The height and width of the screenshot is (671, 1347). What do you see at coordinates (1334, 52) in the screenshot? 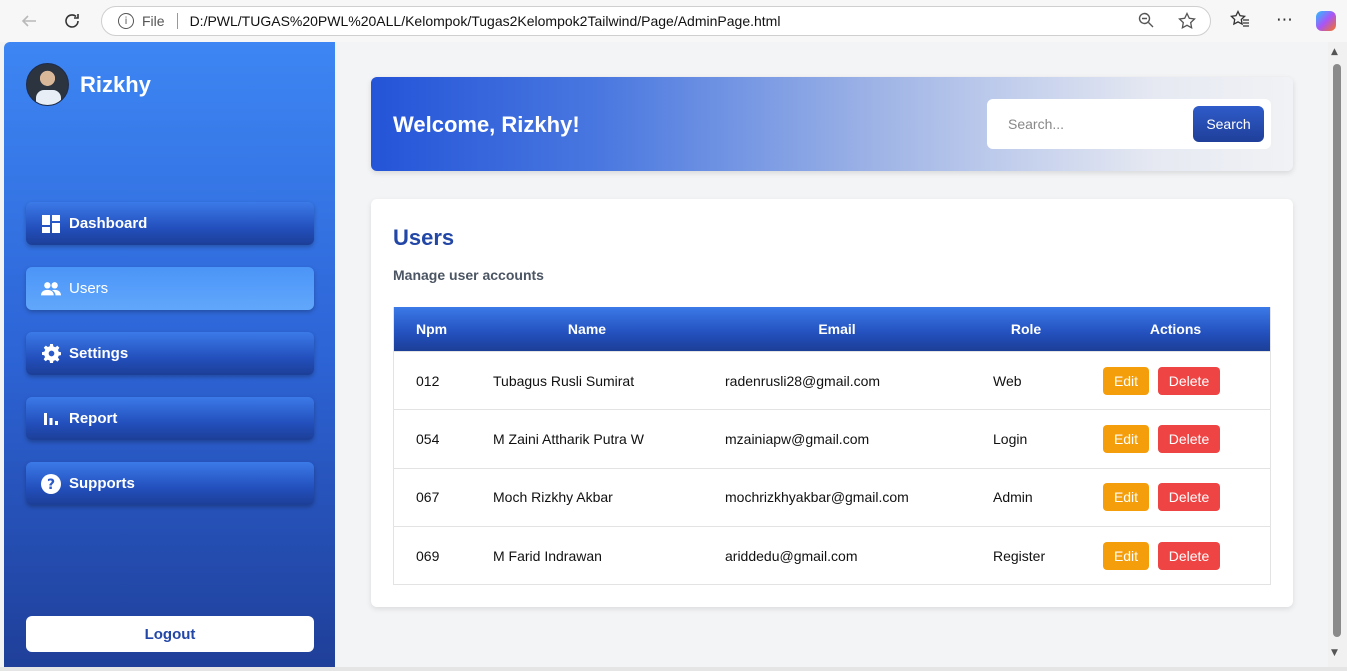
I see `scroll-up-icon: ▲` at bounding box center [1334, 52].